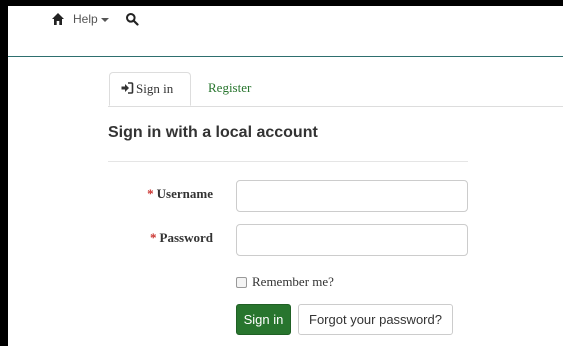 The height and width of the screenshot is (346, 563). I want to click on auth-tabs: Sign in Register, so click(335, 89).